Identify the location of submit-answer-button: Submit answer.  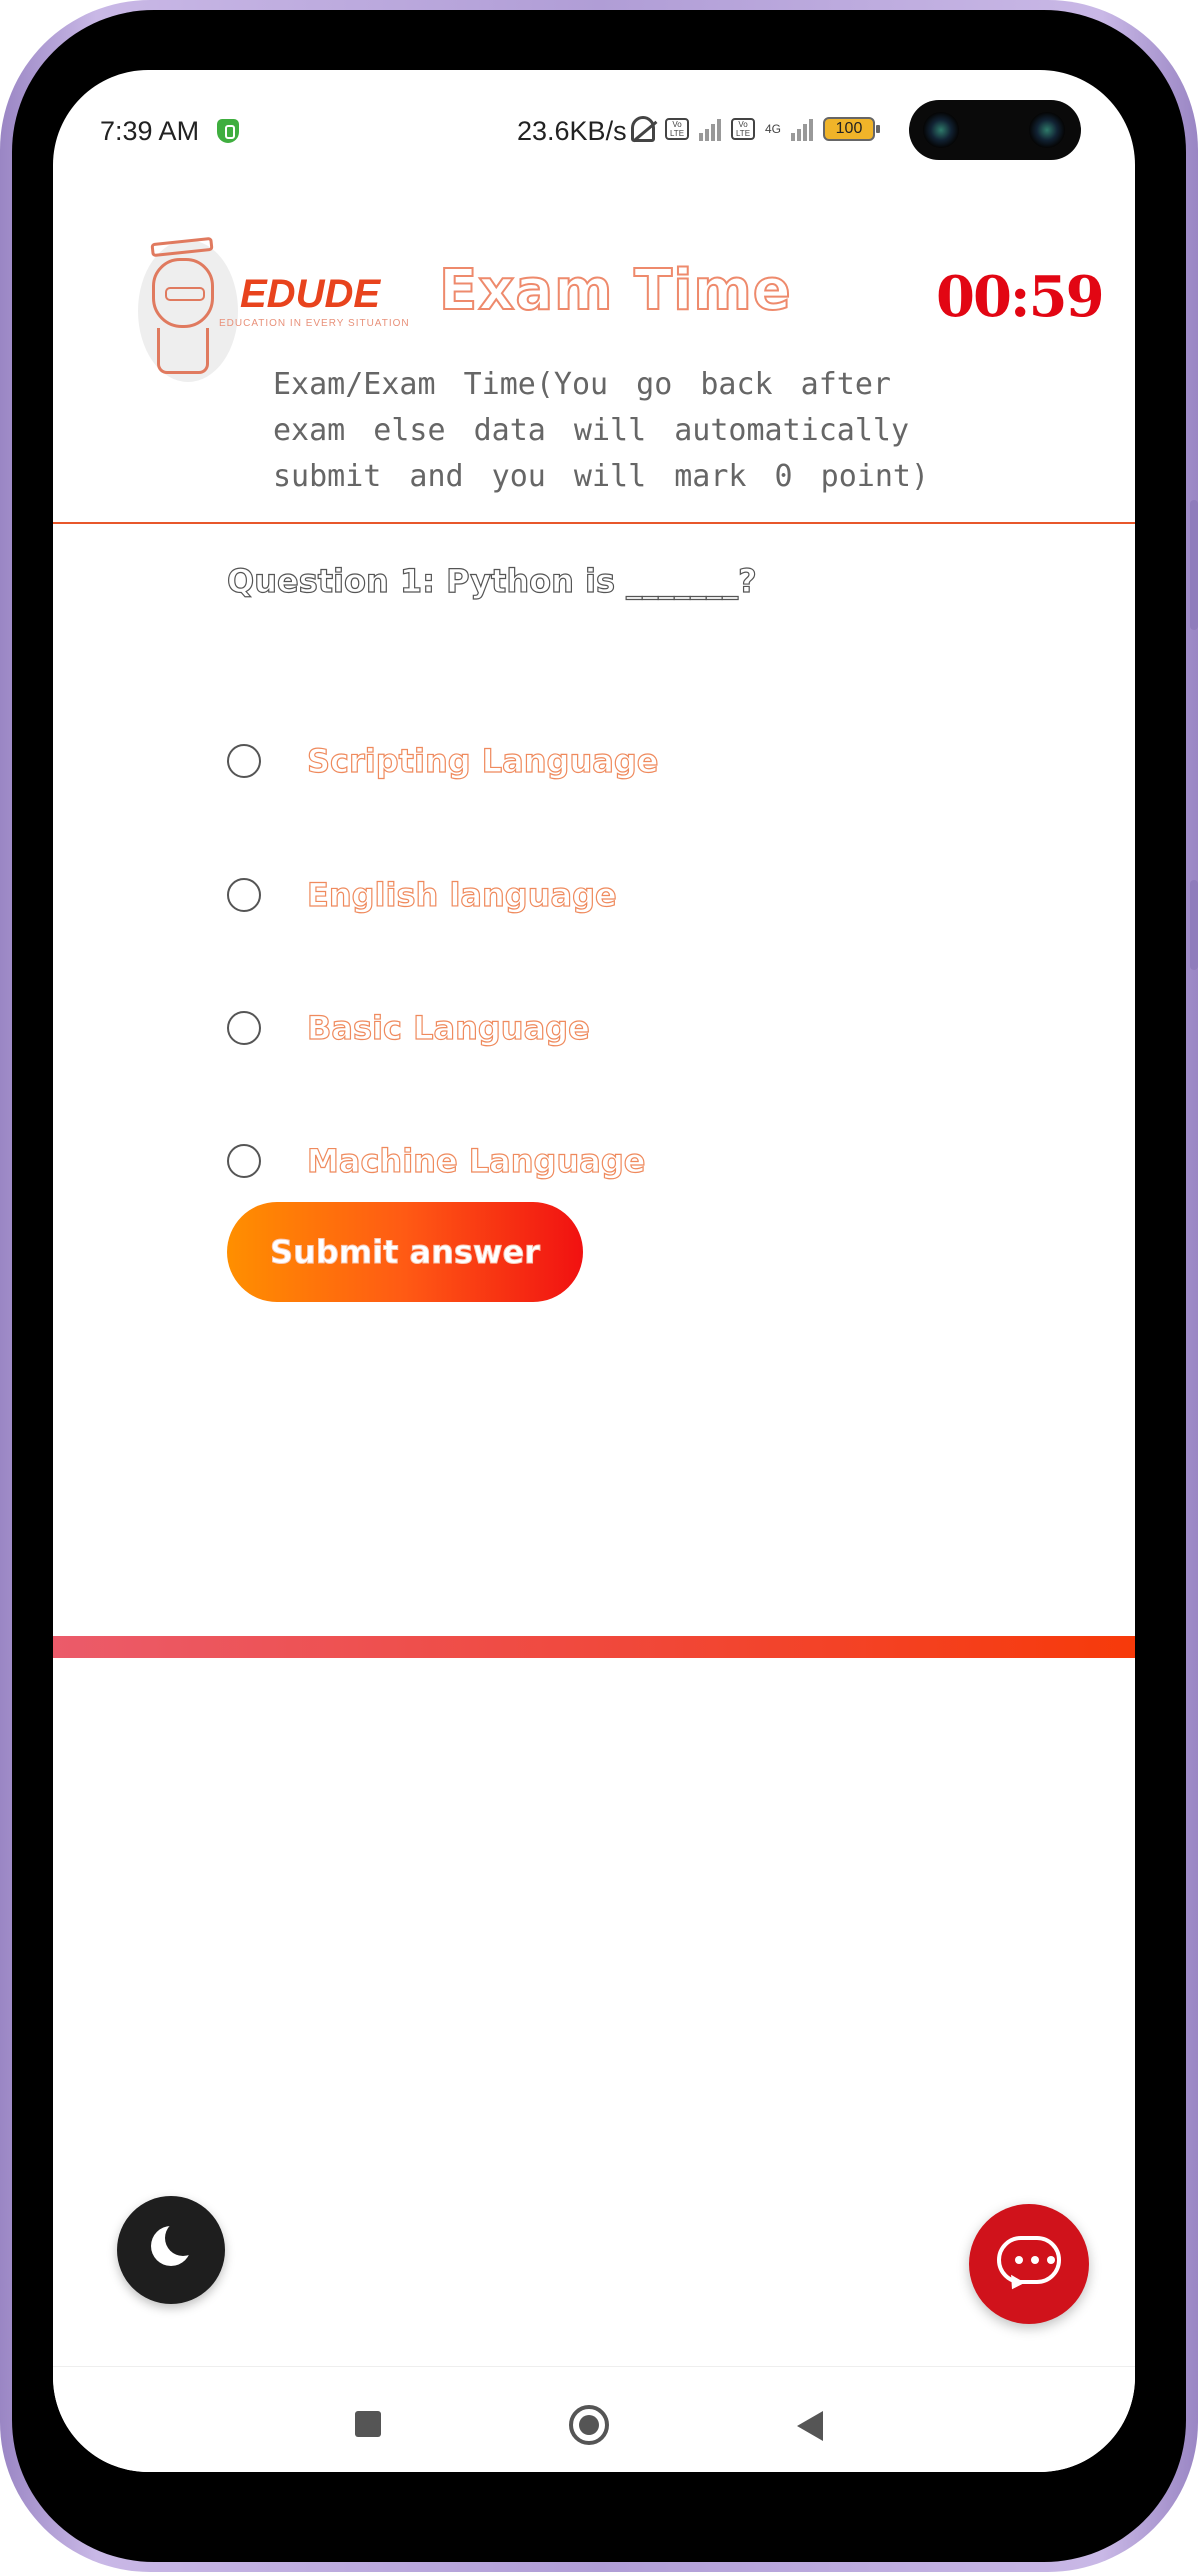
(405, 1252).